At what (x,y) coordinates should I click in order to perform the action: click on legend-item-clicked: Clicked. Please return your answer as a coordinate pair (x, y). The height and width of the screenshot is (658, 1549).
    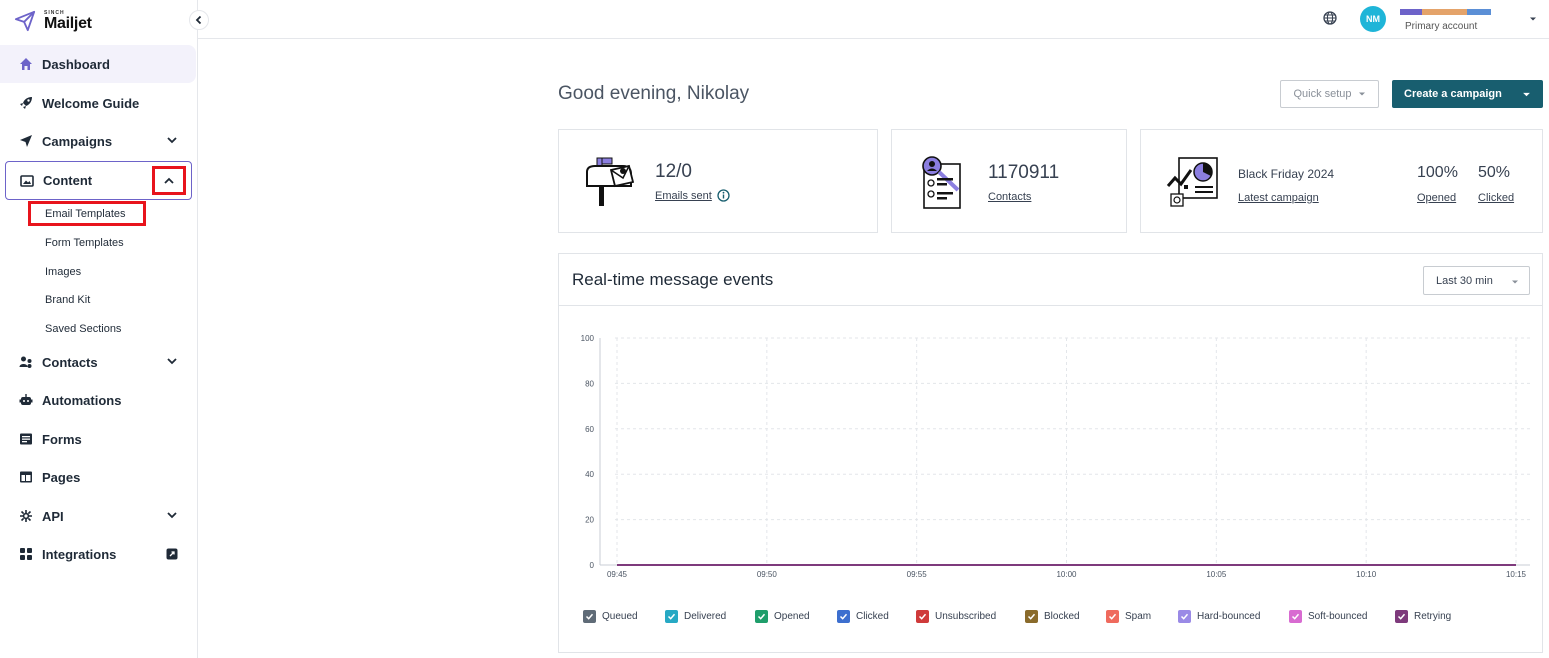
    Looking at the image, I should click on (863, 616).